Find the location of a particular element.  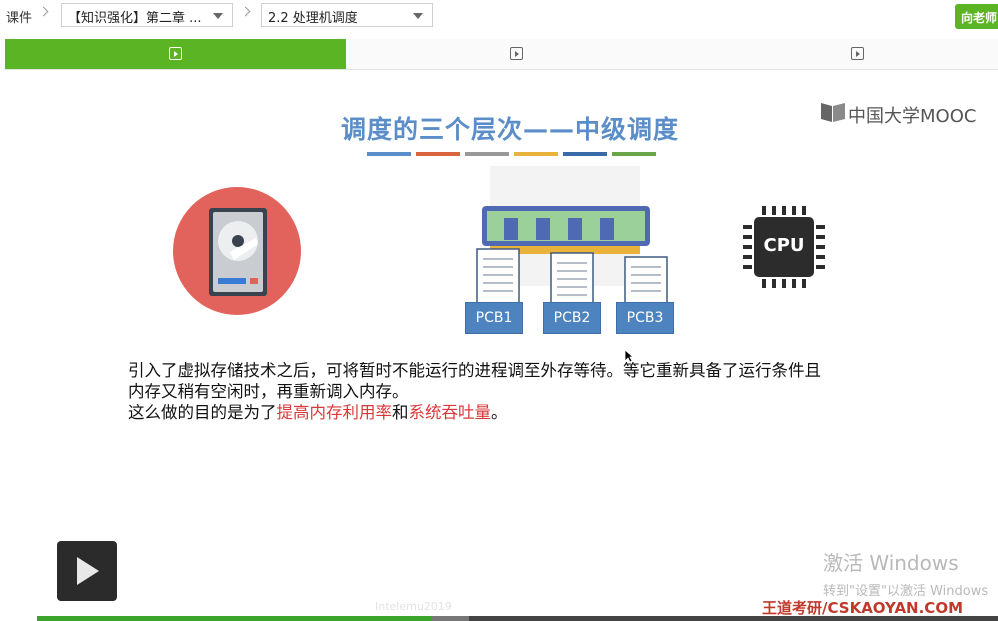

video-buffer-bar is located at coordinates (450, 618).